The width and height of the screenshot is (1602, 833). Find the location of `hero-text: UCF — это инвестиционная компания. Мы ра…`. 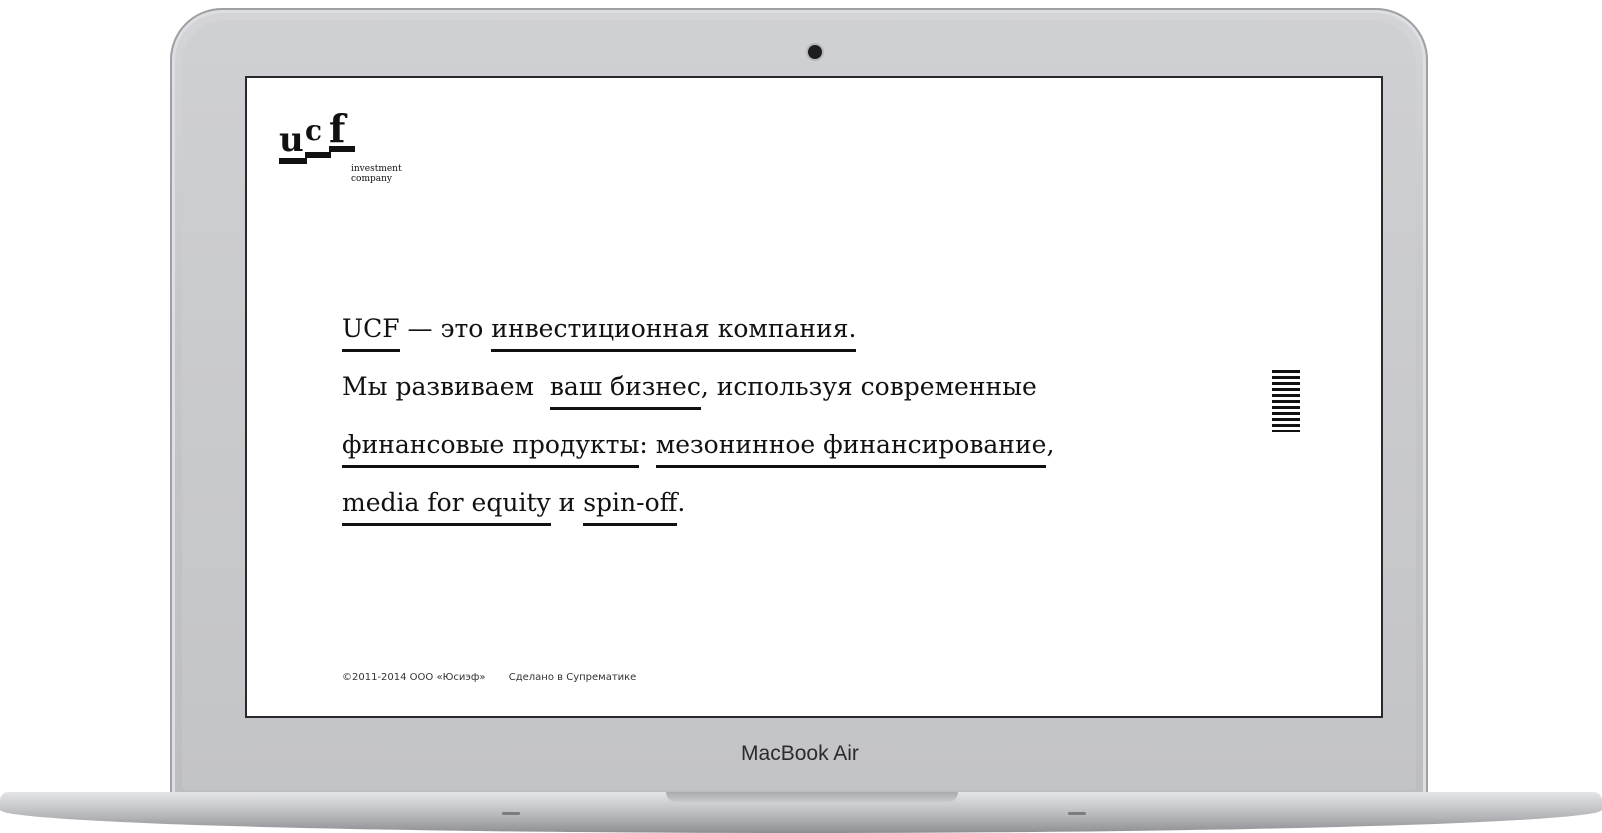

hero-text: UCF — это инвестиционная компания. Мы ра… is located at coordinates (772, 416).